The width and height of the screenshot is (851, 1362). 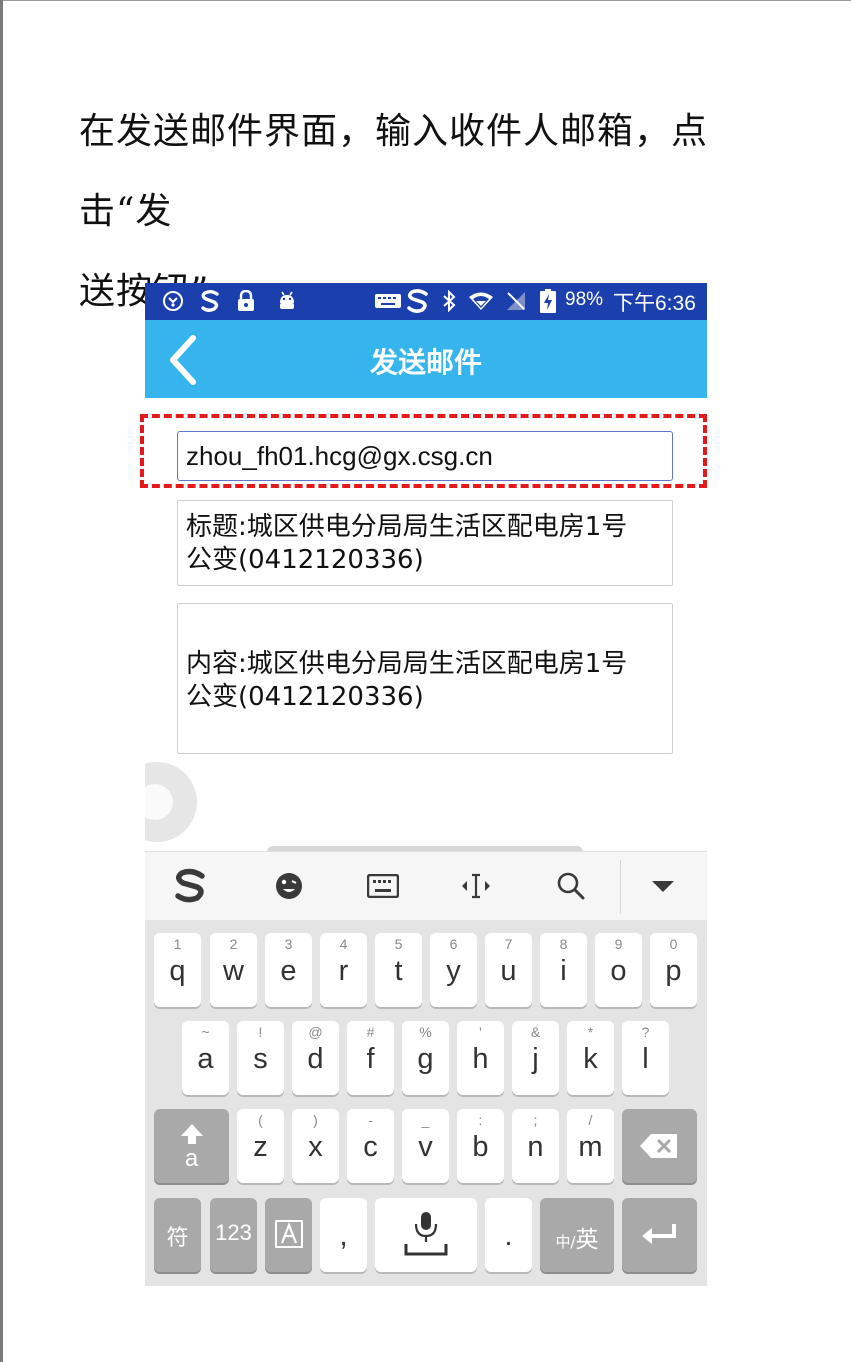 I want to click on collapse-keyboard-icon, so click(x=663, y=886).